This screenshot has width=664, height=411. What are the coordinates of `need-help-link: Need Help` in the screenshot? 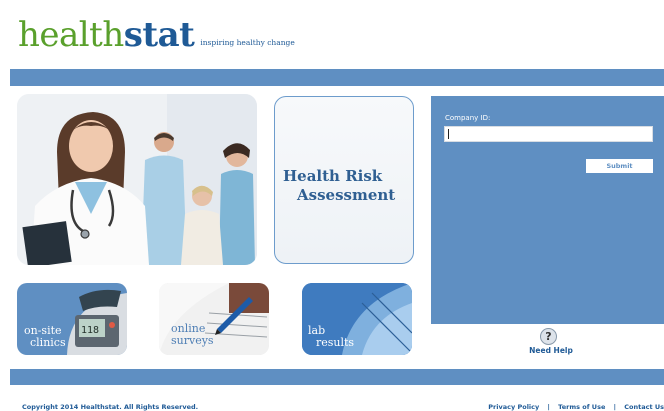 It's located at (551, 350).